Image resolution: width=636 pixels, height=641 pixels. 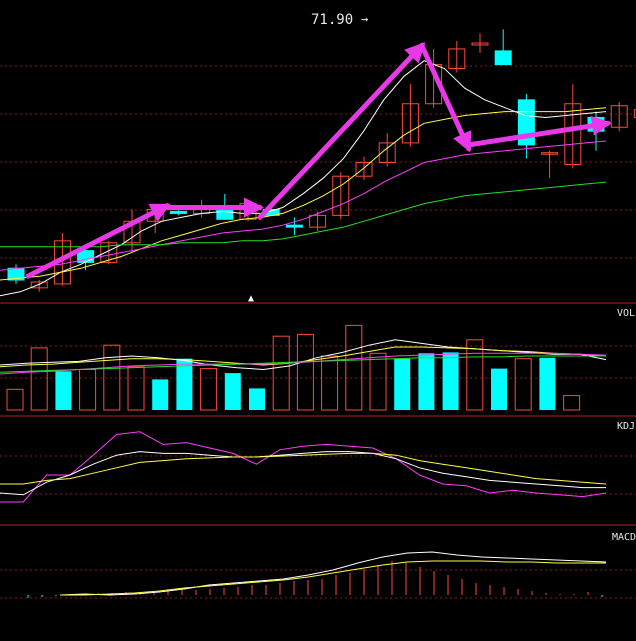 I want to click on date-marker-icon: ▲, so click(x=251, y=298).